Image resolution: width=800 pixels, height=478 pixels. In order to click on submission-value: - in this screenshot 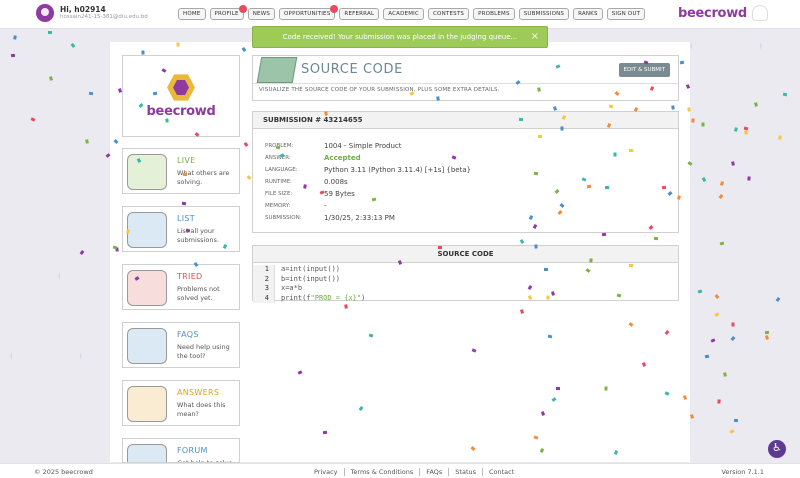, I will do `click(325, 206)`.